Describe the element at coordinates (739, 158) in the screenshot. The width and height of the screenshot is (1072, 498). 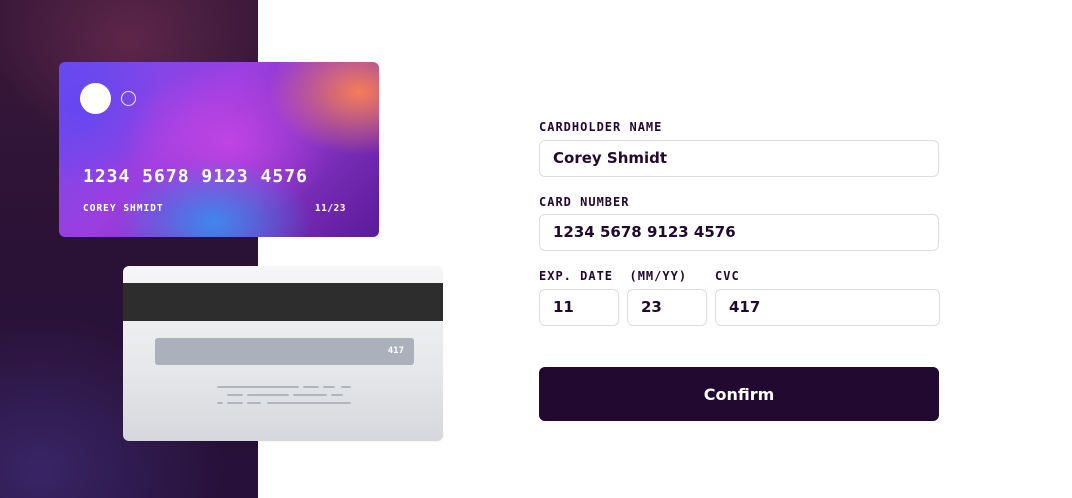
I see `cardholder-name-input: Corey Shmidt` at that location.